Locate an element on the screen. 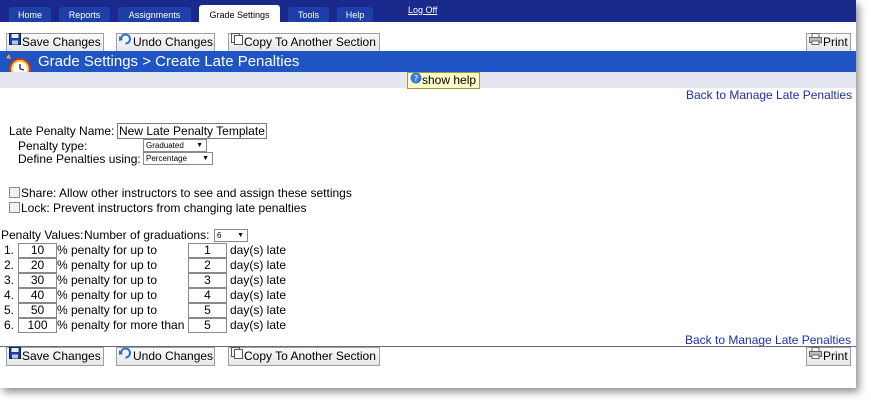 The image size is (871, 400). help-question-icon: ? is located at coordinates (416, 80).